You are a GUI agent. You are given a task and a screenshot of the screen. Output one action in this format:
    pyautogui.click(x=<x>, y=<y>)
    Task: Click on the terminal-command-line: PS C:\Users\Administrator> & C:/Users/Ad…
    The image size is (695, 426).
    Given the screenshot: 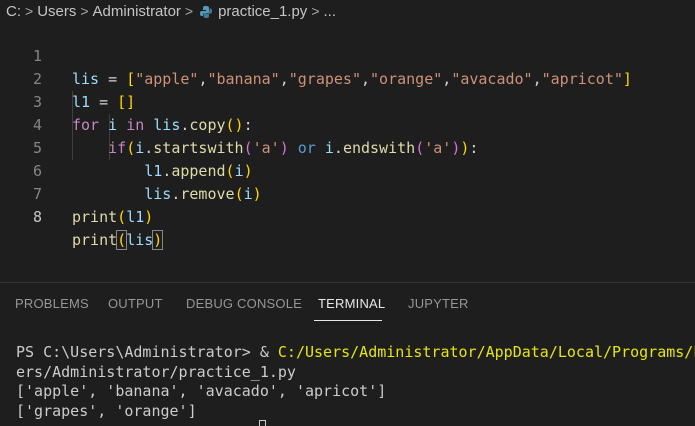 What is the action you would take?
    pyautogui.click(x=355, y=352)
    